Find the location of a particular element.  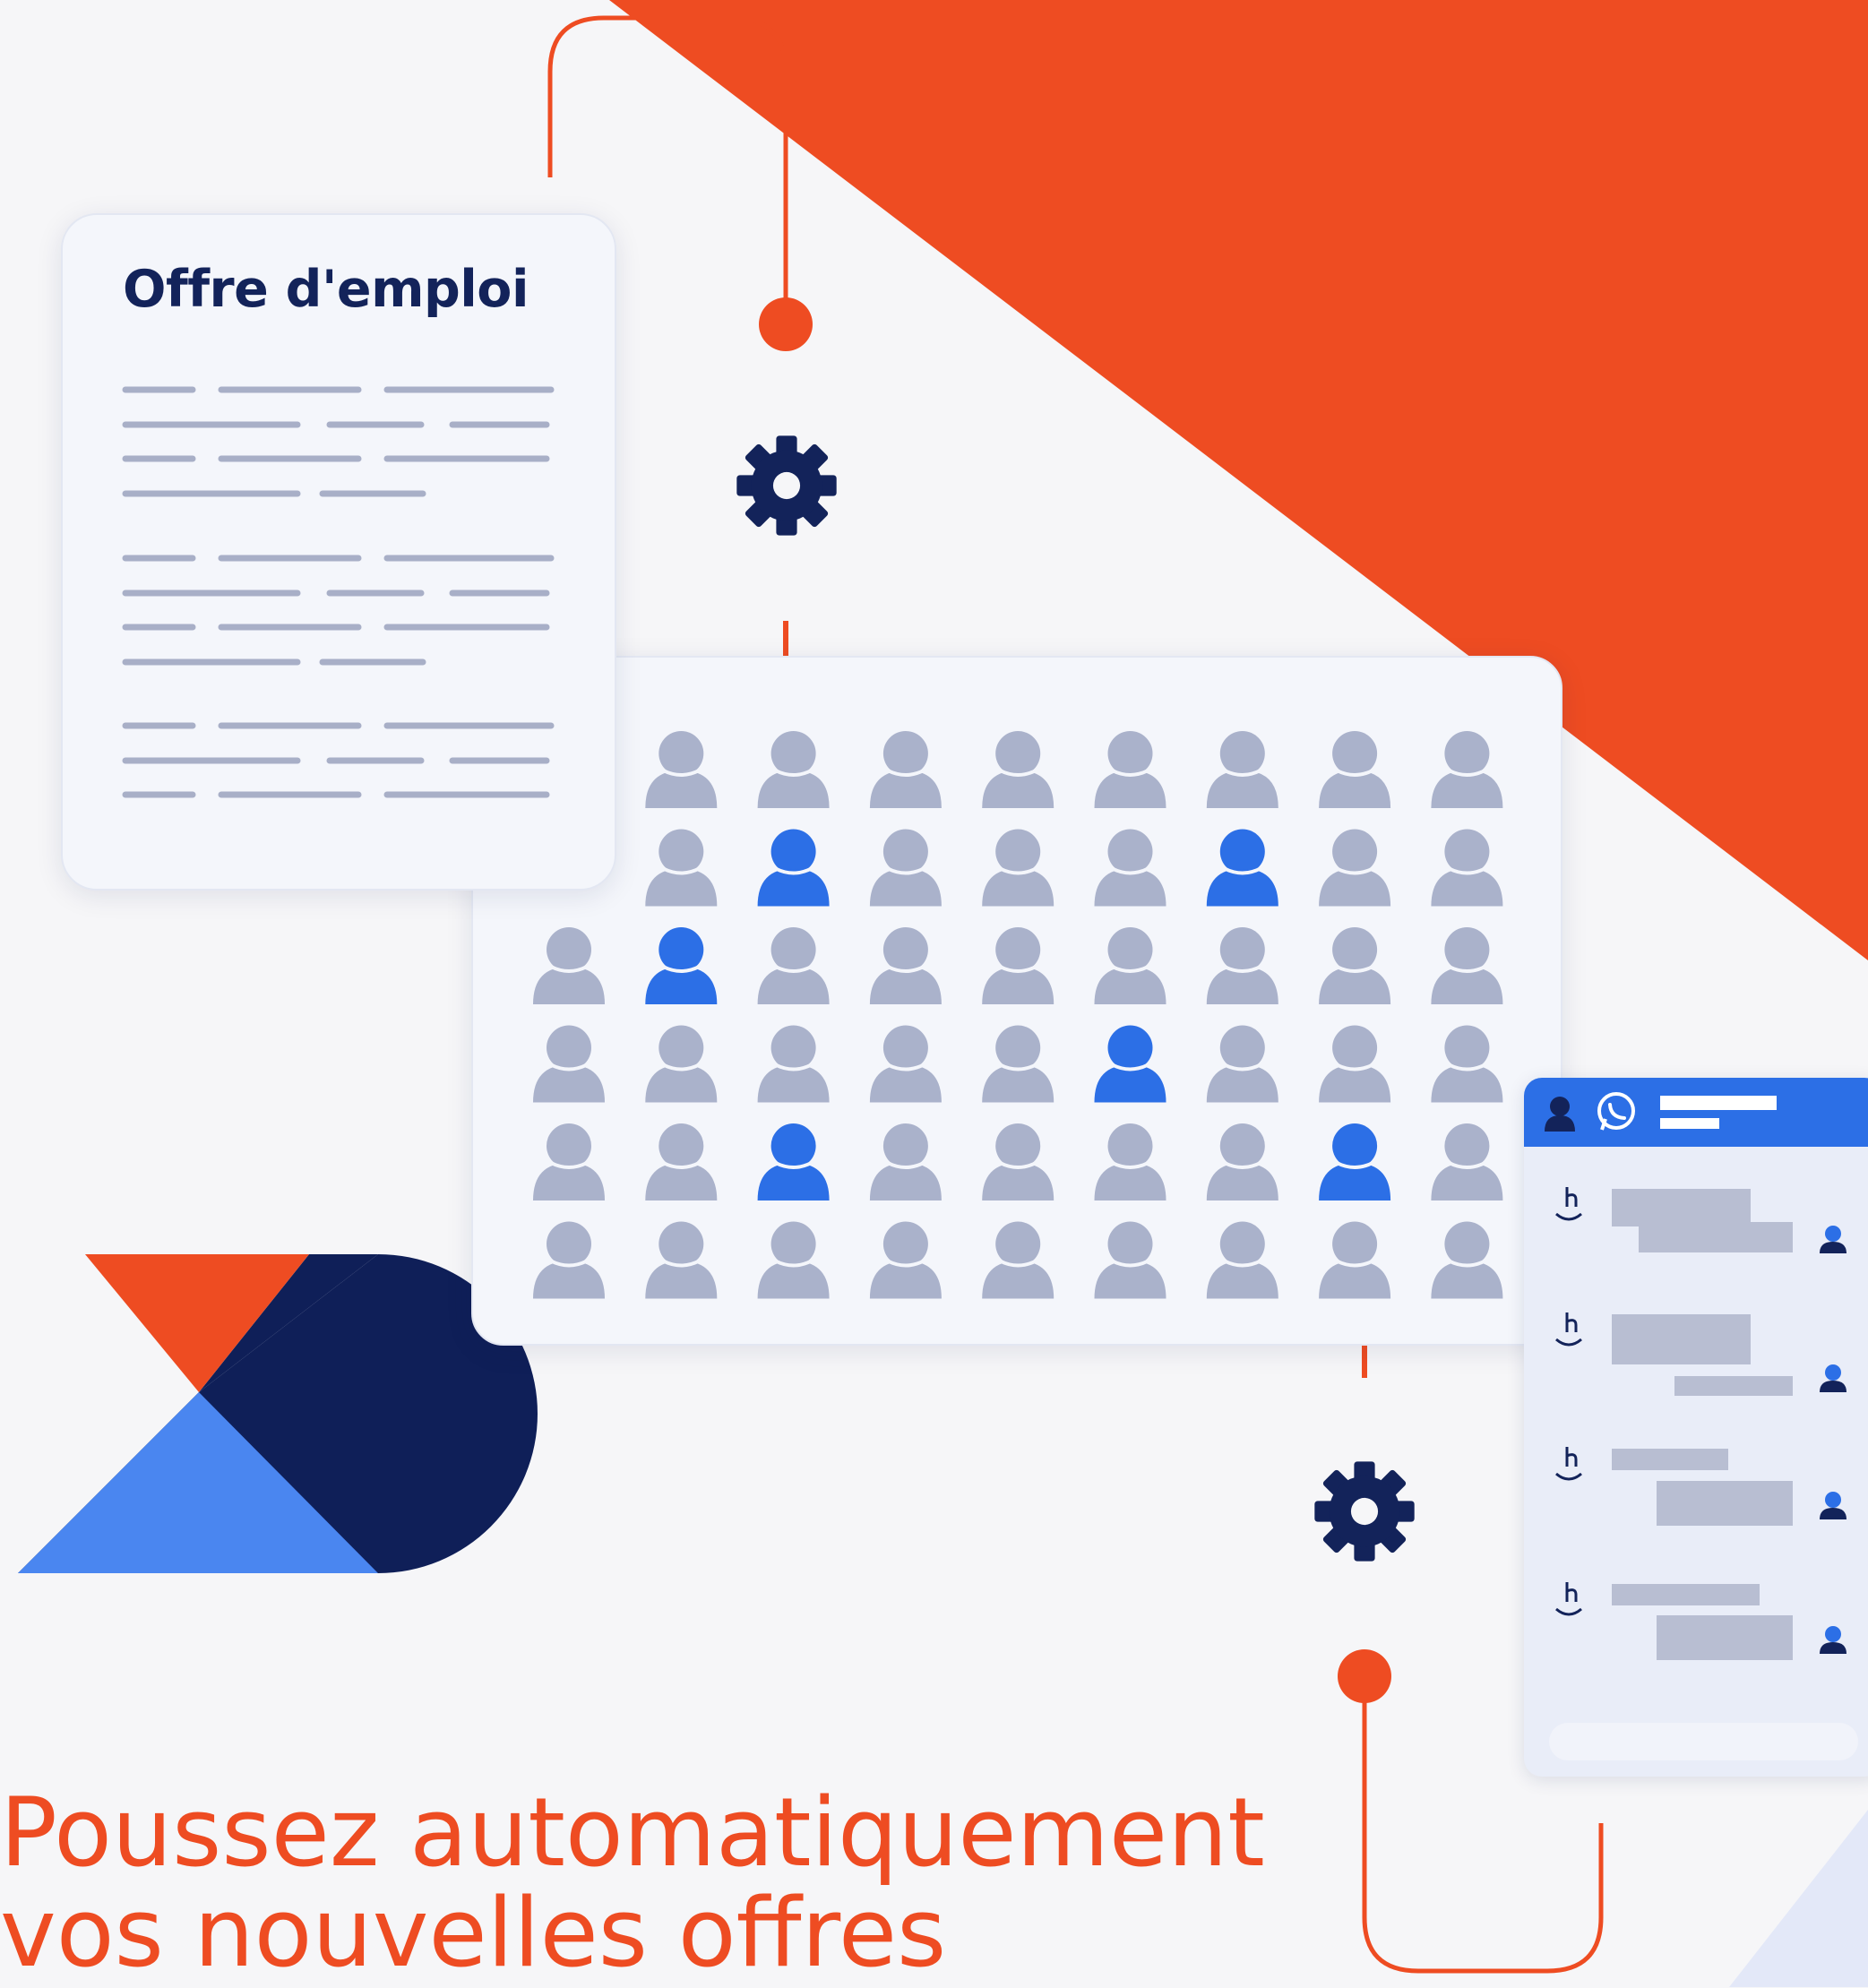

chat-header-status-placeholder is located at coordinates (1690, 1123).